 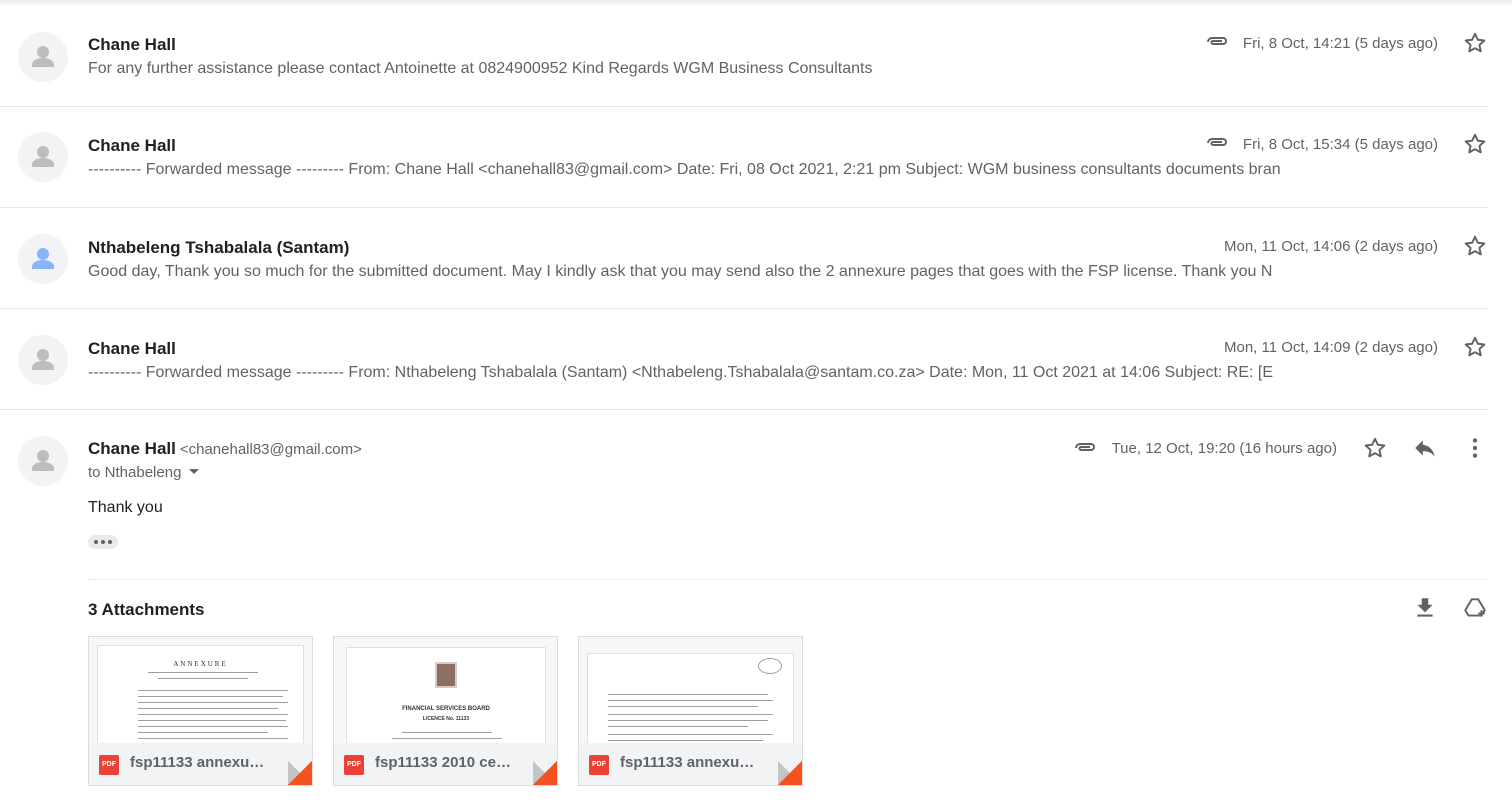 I want to click on add-to-drive-icon, so click(x=1475, y=608).